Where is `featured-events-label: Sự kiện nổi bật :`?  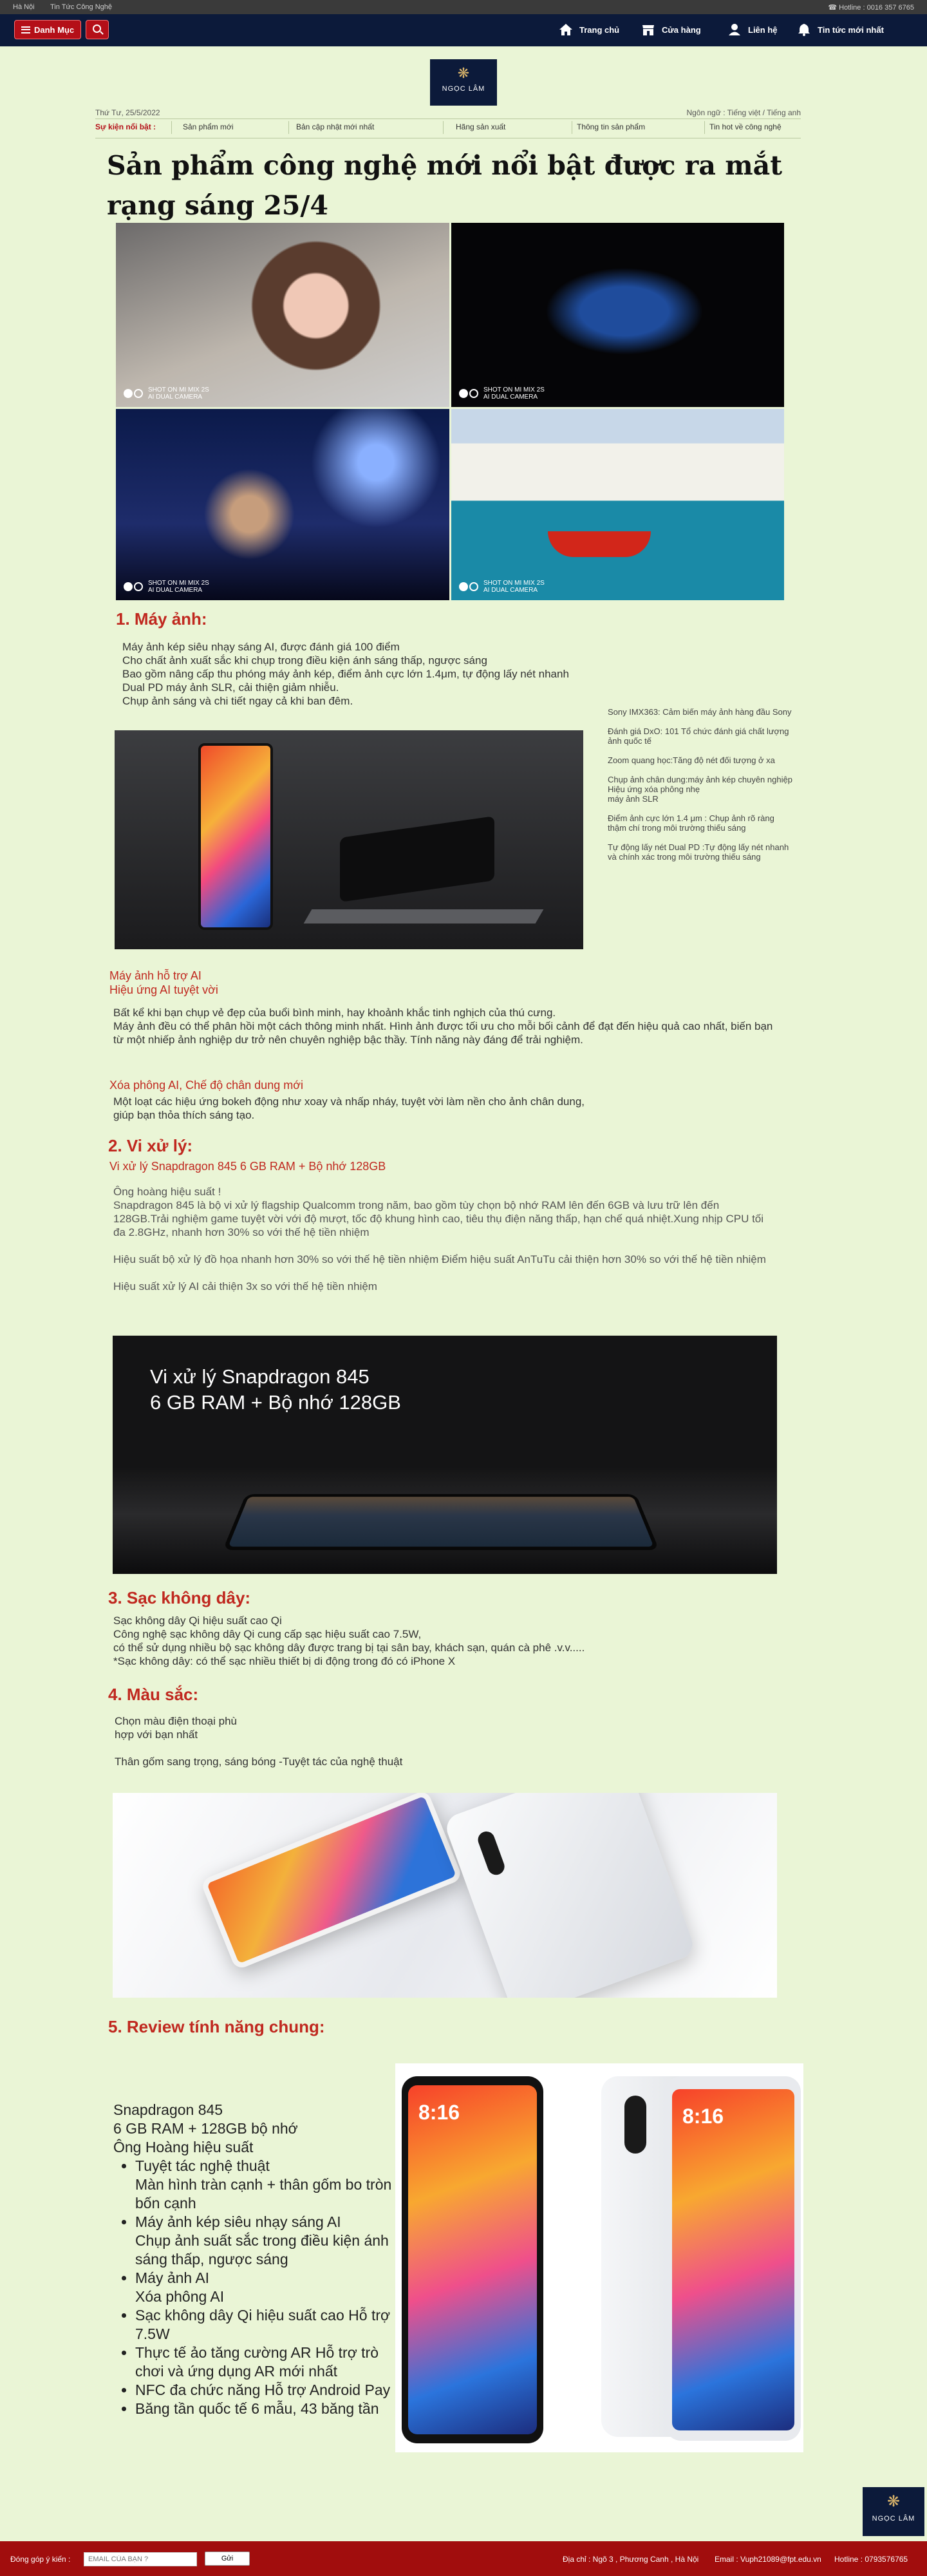 featured-events-label: Sự kiện nổi bật : is located at coordinates (126, 127).